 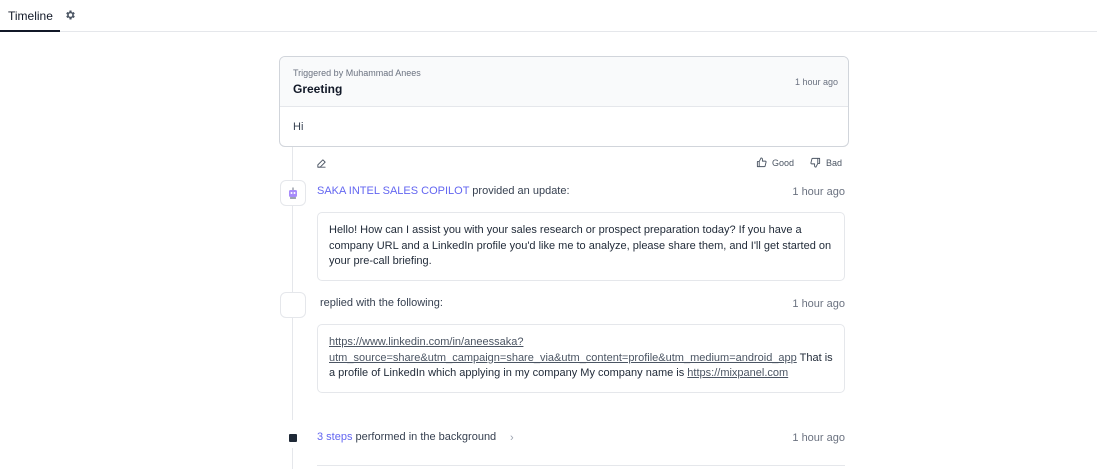 I want to click on user-avatar, so click(x=293, y=305).